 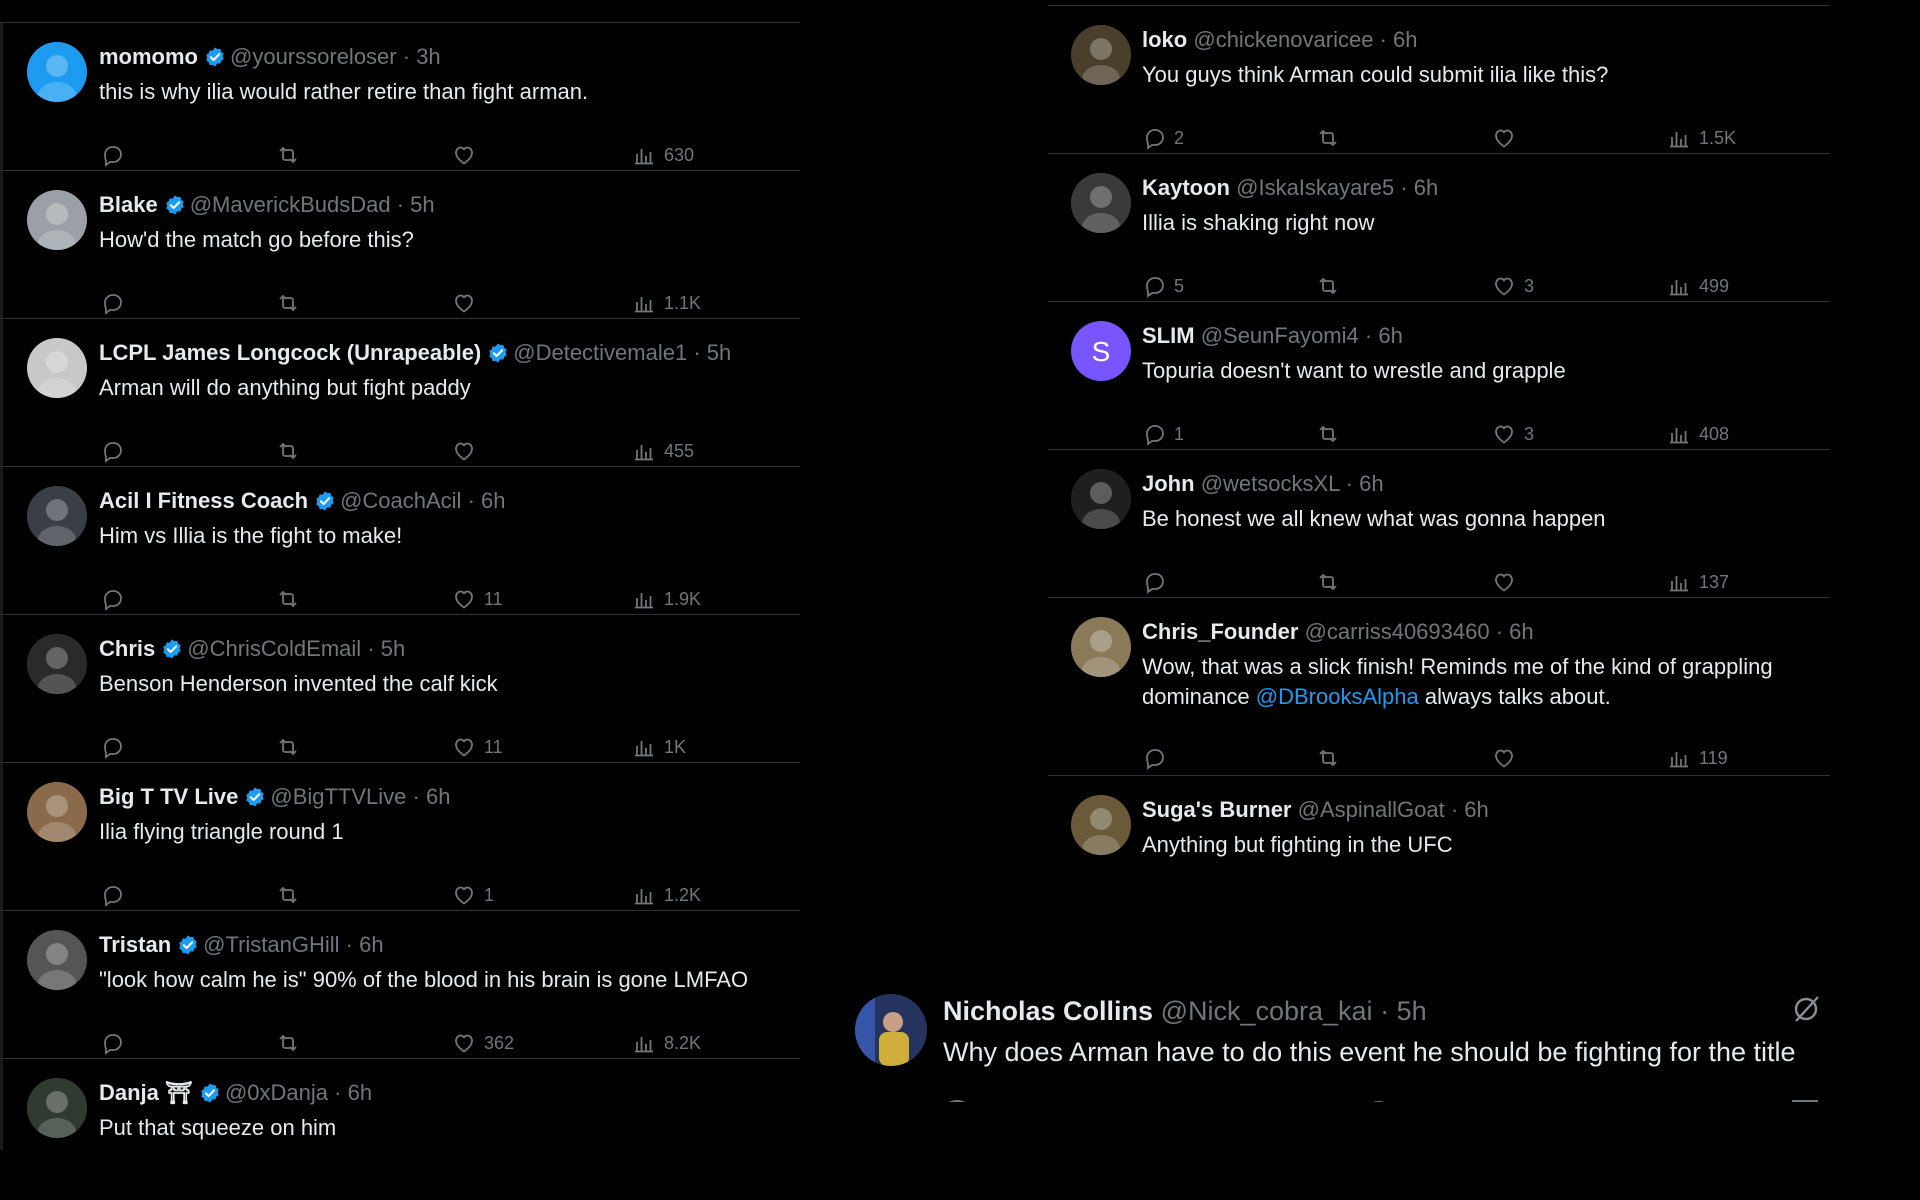 I want to click on author-handle: @TristanGHill, so click(x=271, y=944).